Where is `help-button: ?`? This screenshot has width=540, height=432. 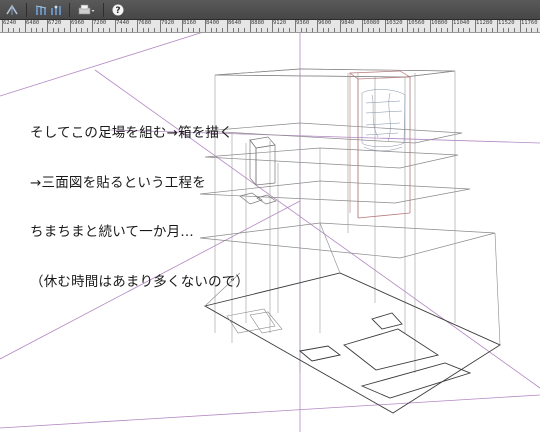
help-button: ? is located at coordinates (118, 9).